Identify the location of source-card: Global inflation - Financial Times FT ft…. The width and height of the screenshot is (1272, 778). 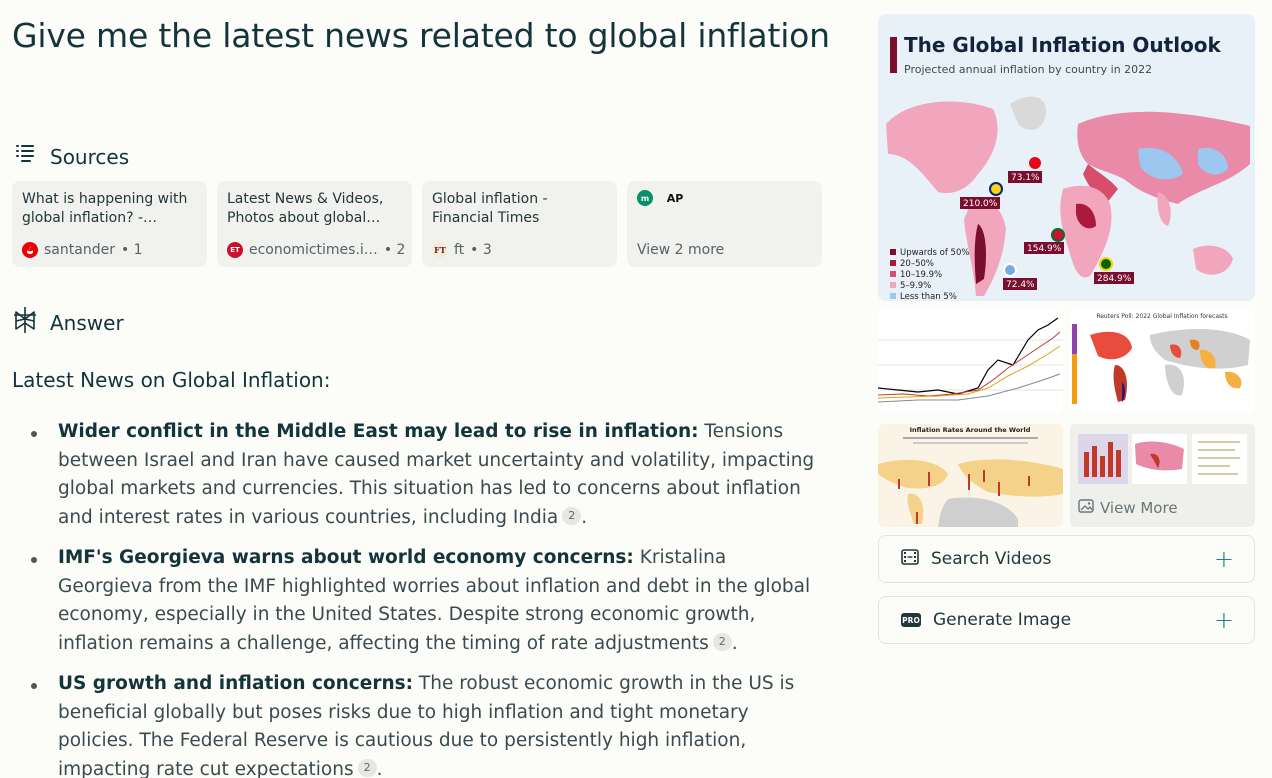
(519, 224).